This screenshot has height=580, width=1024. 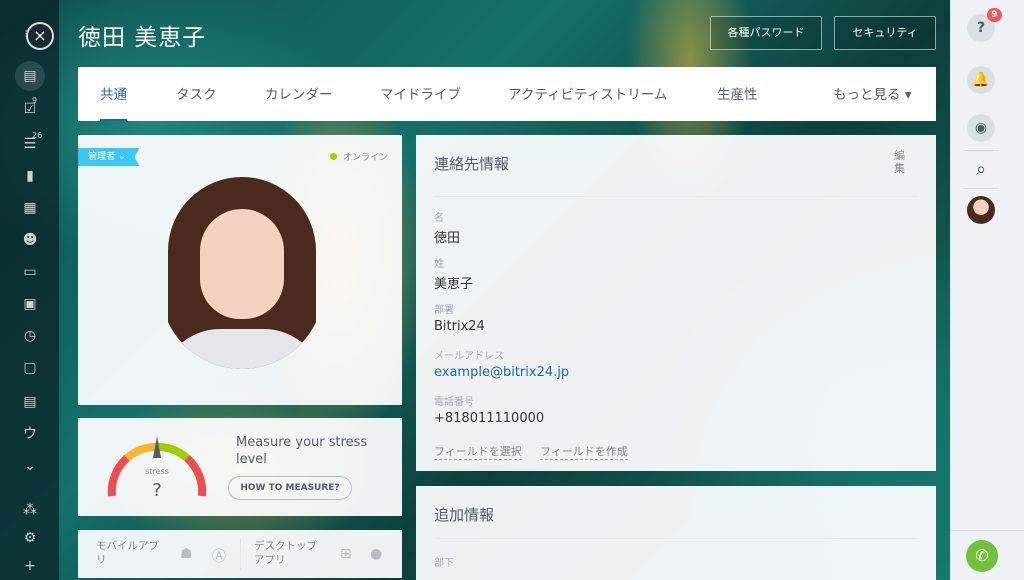 I want to click on profile-card: 管理者 ⌄ オンライン, so click(x=240, y=270).